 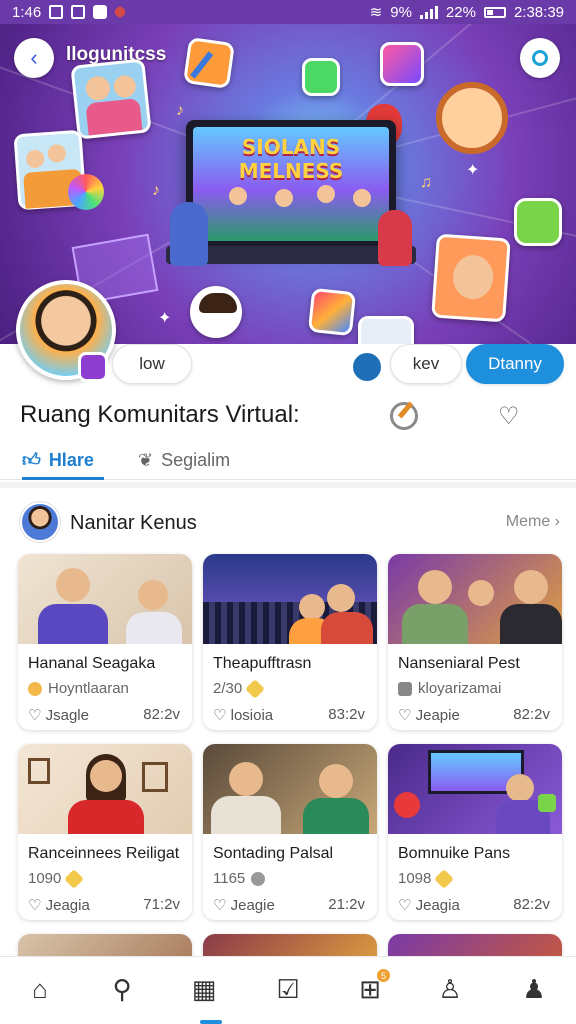 I want to click on status-right: ≋ 9% 22% 2:38:39, so click(x=466, y=12).